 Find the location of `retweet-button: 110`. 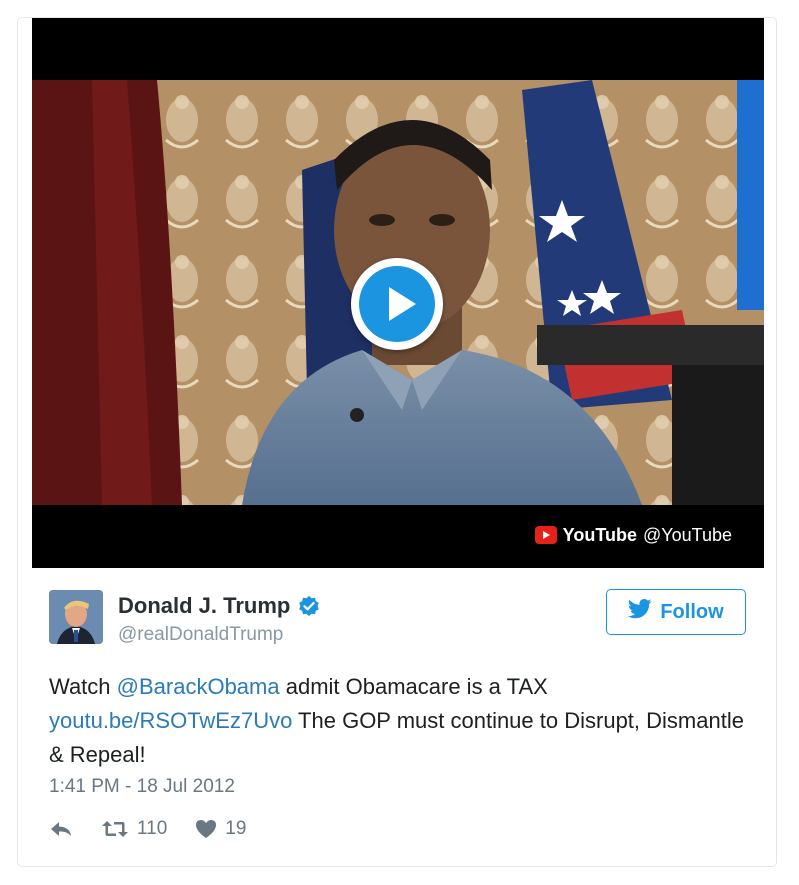

retweet-button: 110 is located at coordinates (134, 829).